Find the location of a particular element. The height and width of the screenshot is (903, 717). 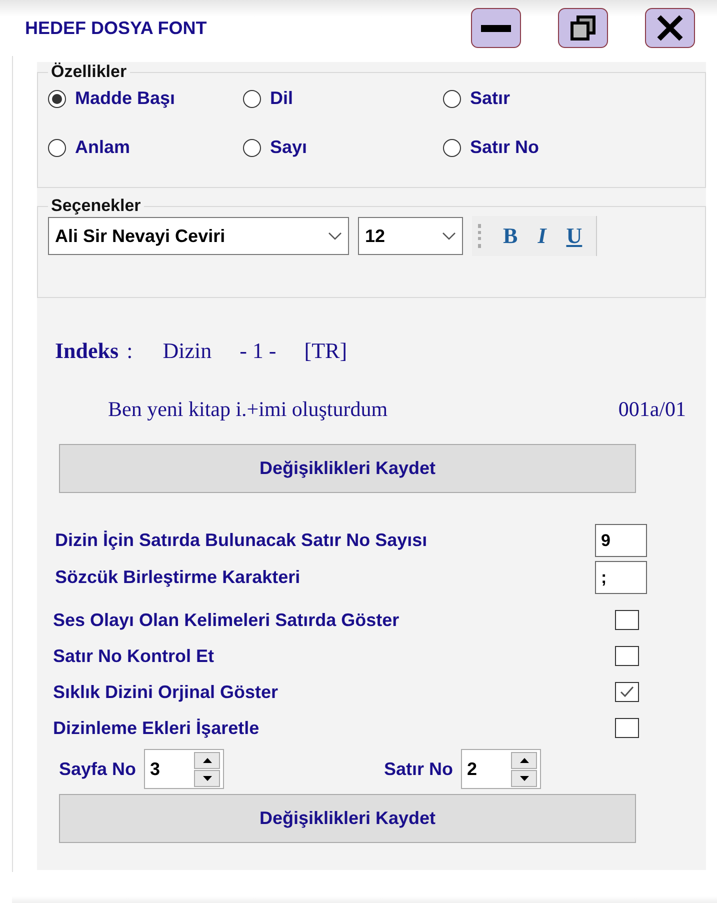

sample-code: 001a/01 is located at coordinates (652, 409).